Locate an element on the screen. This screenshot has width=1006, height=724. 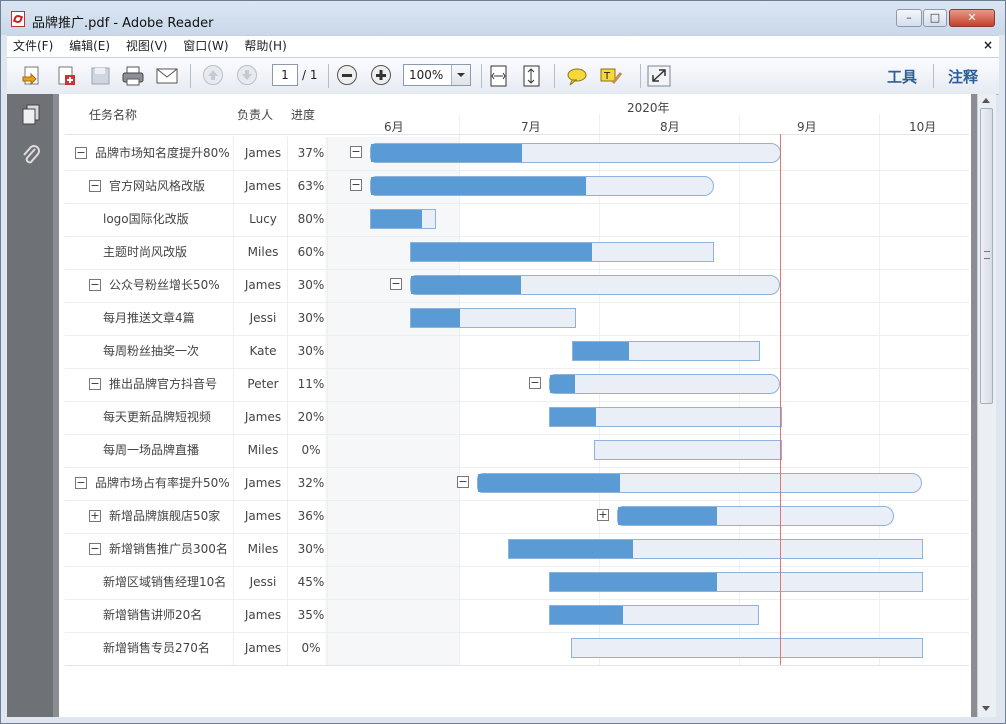
menu-view: 视图(V) is located at coordinates (147, 46).